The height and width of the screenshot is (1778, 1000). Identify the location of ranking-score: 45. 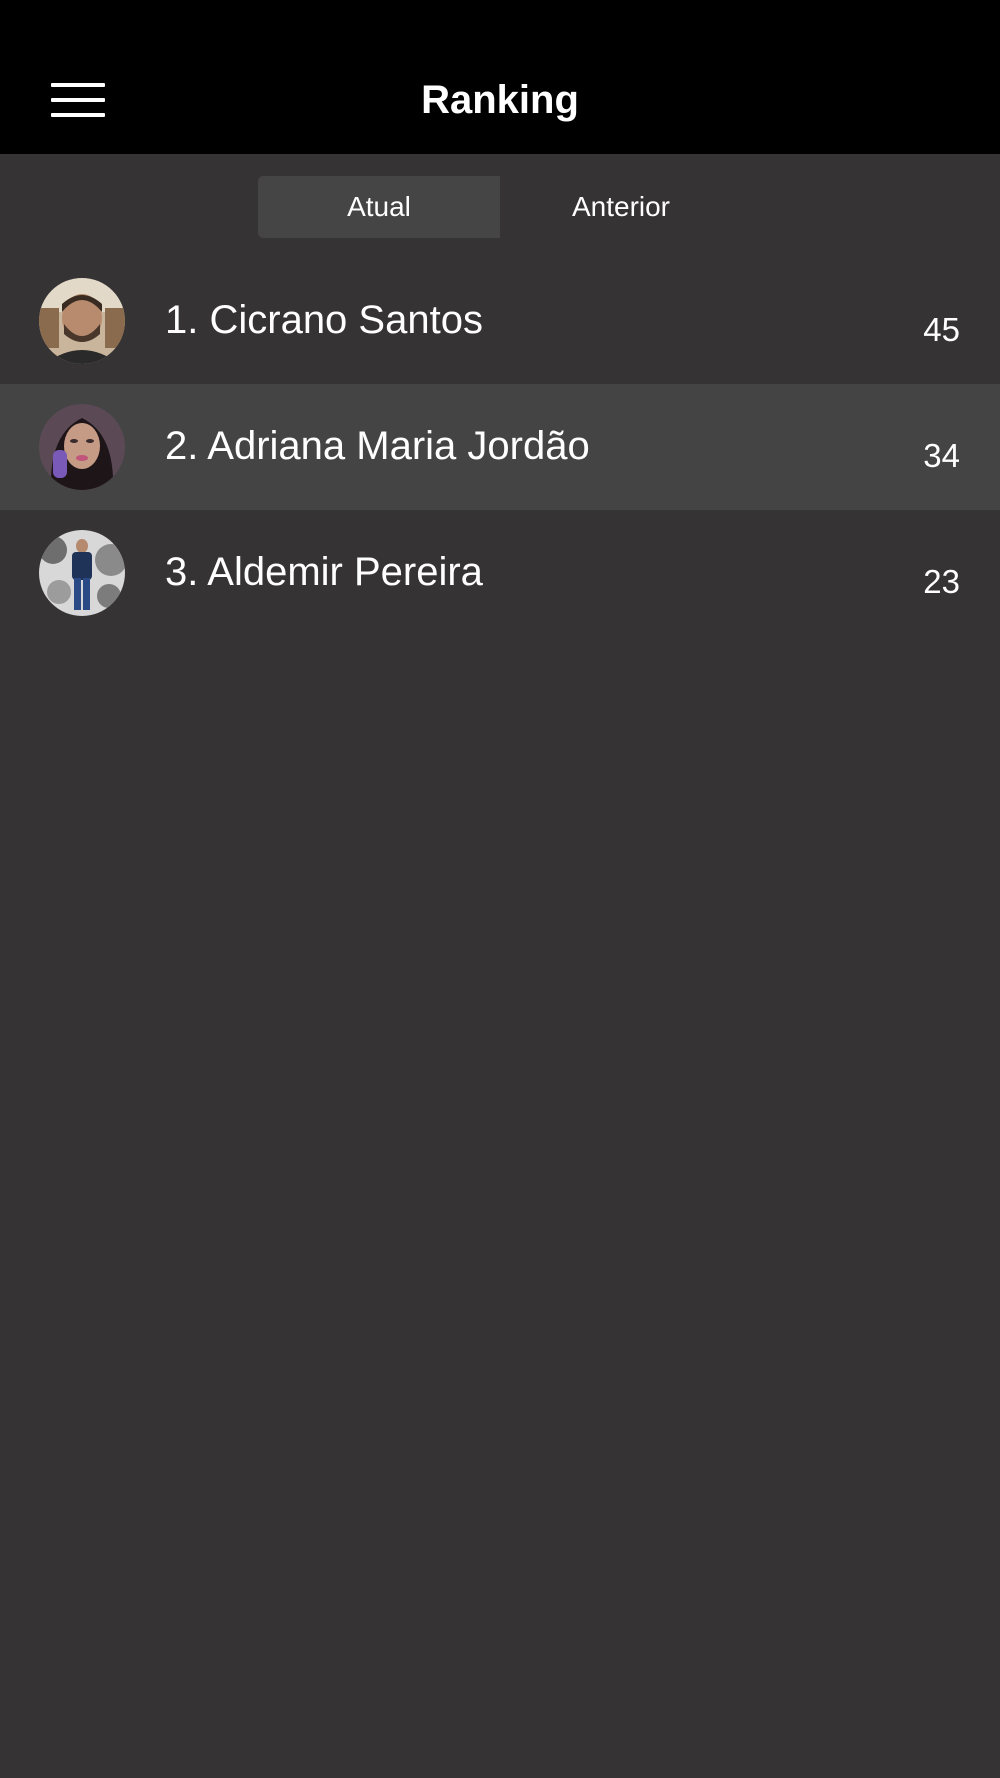
(941, 329).